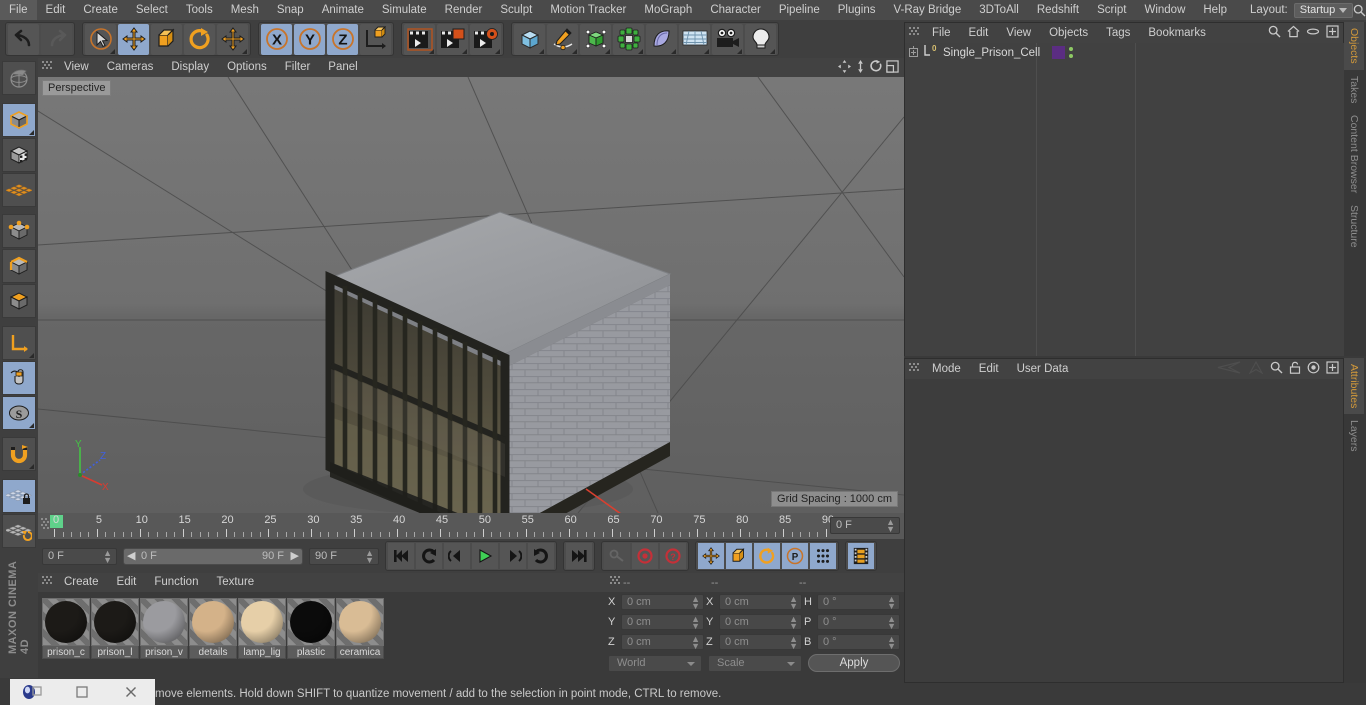  Describe the element at coordinates (661, 39) in the screenshot. I see `add-deformer-button` at that location.